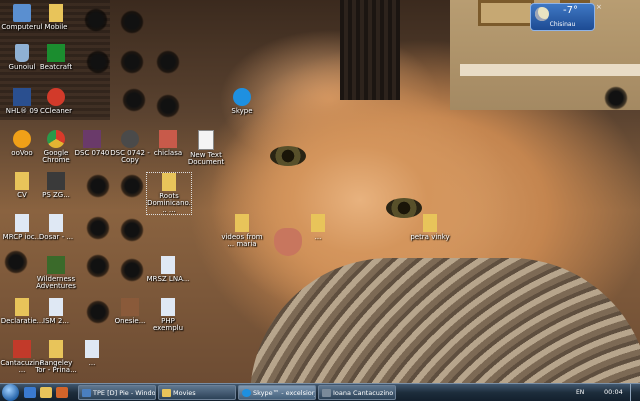 The height and width of the screenshot is (401, 640). Describe the element at coordinates (46, 392) in the screenshot. I see `explorer-icon` at that location.